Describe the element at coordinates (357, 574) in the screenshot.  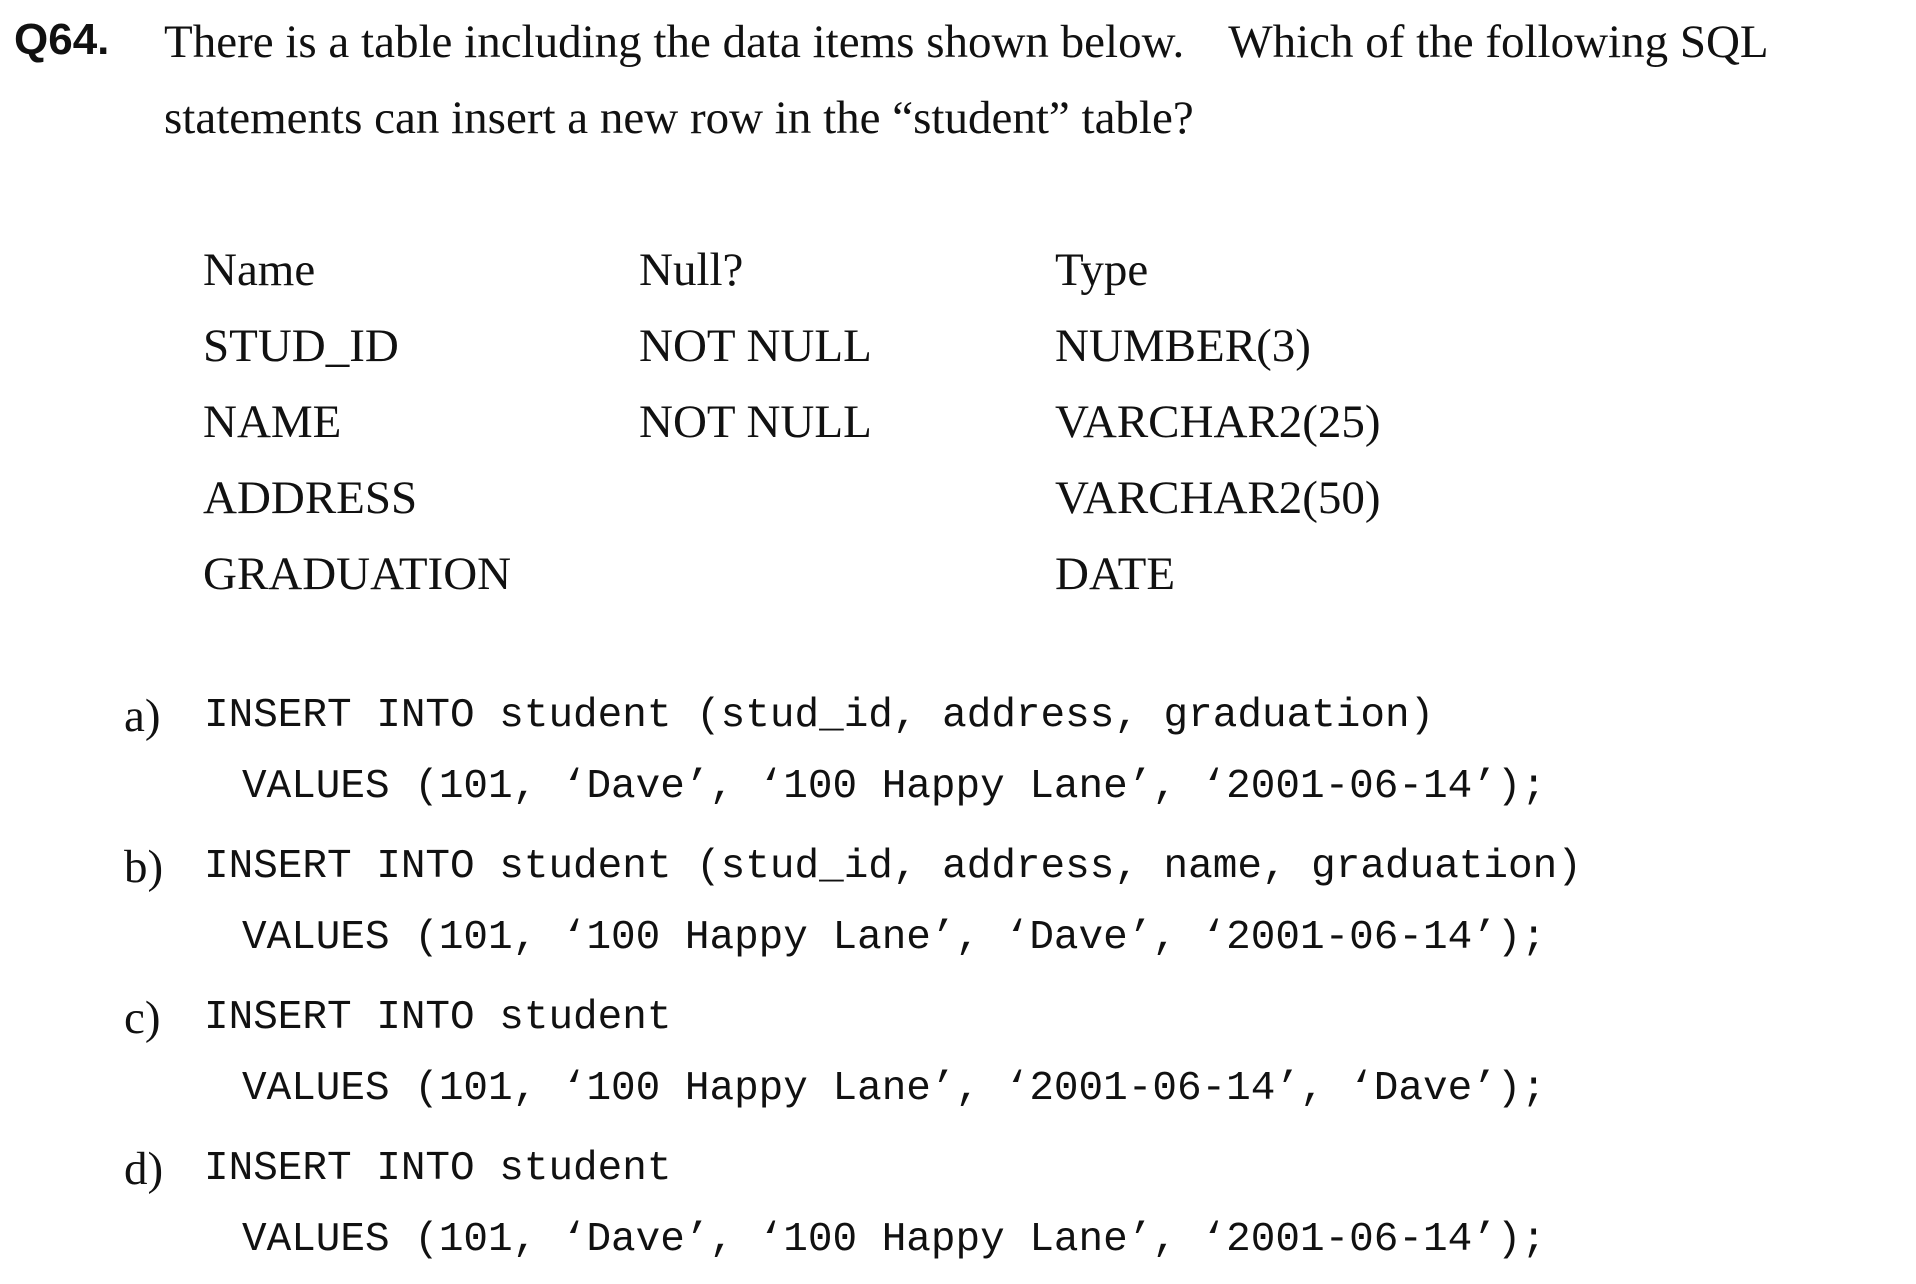
I see `column-name: GRADUATION` at that location.